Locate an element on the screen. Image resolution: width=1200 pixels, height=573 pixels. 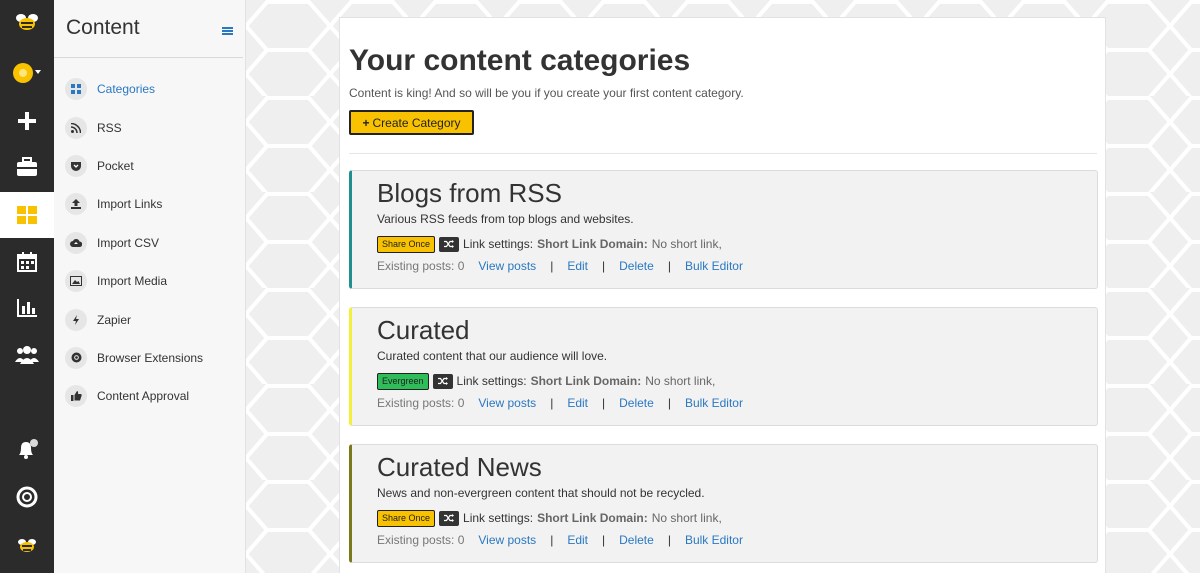
cloud-upload-icon is located at coordinates (76, 242).